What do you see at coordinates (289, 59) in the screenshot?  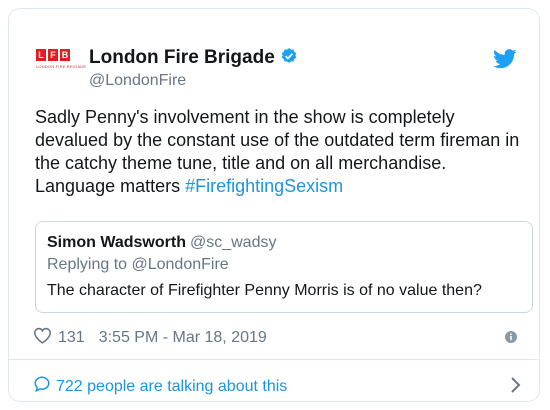 I see `verified-badge-icon` at bounding box center [289, 59].